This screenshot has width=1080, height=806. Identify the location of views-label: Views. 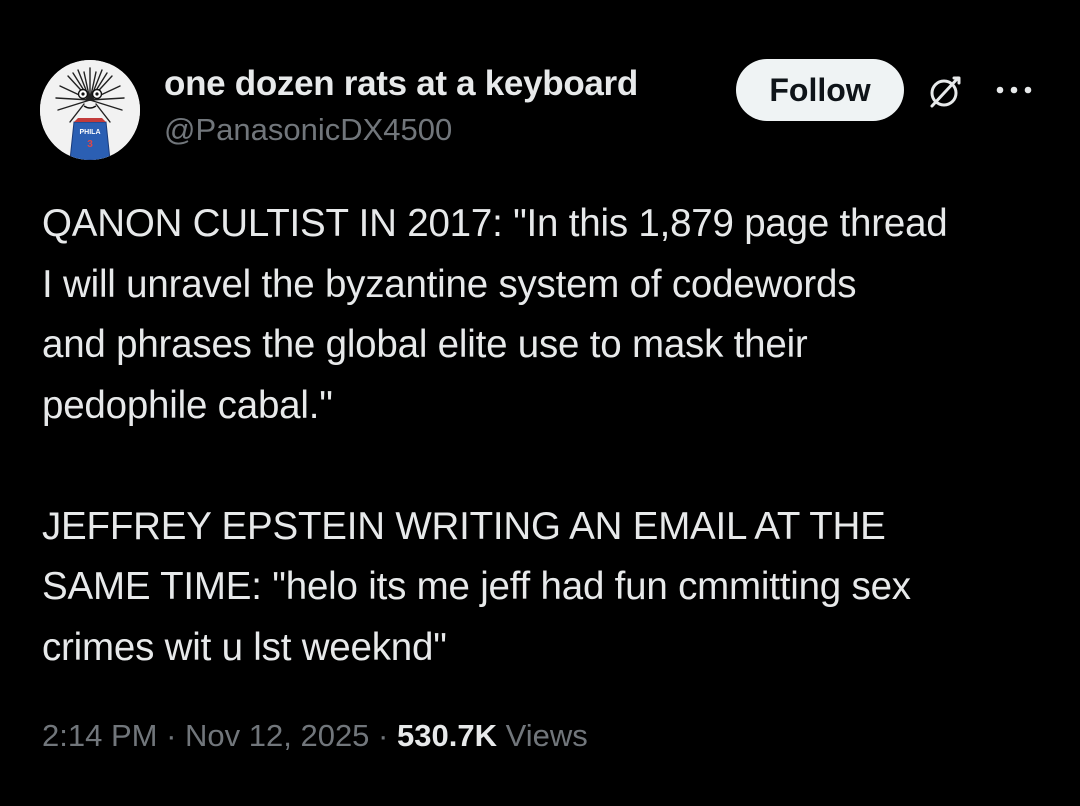
(542, 735).